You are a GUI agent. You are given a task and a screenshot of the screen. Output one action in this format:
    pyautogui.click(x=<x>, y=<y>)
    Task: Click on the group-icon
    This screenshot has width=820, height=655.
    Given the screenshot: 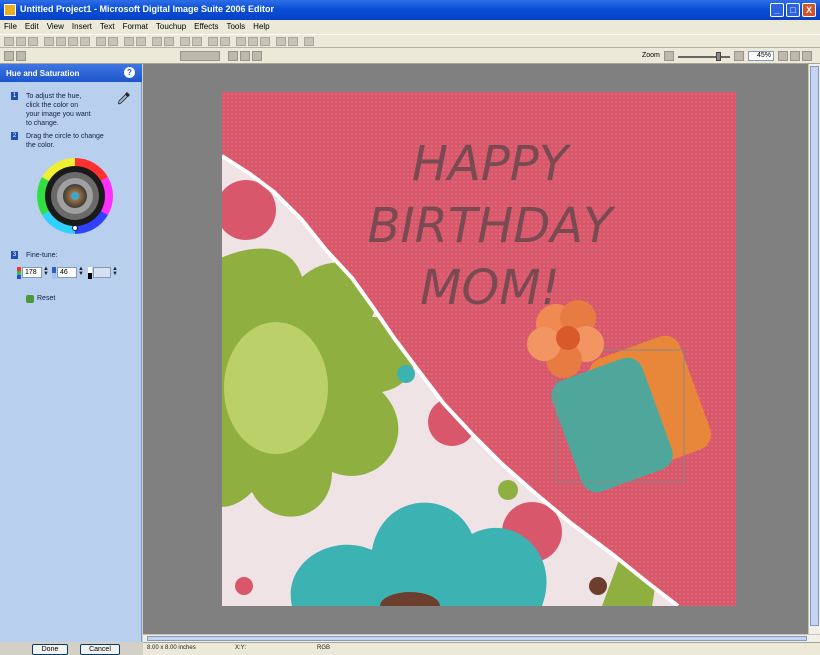 What is the action you would take?
    pyautogui.click(x=281, y=41)
    